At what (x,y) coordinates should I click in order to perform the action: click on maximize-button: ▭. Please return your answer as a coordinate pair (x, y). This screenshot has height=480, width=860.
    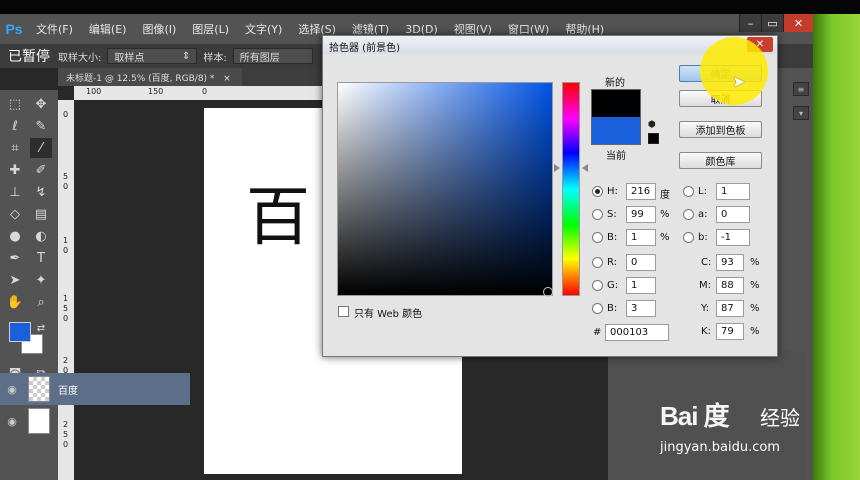
    Looking at the image, I should click on (772, 23).